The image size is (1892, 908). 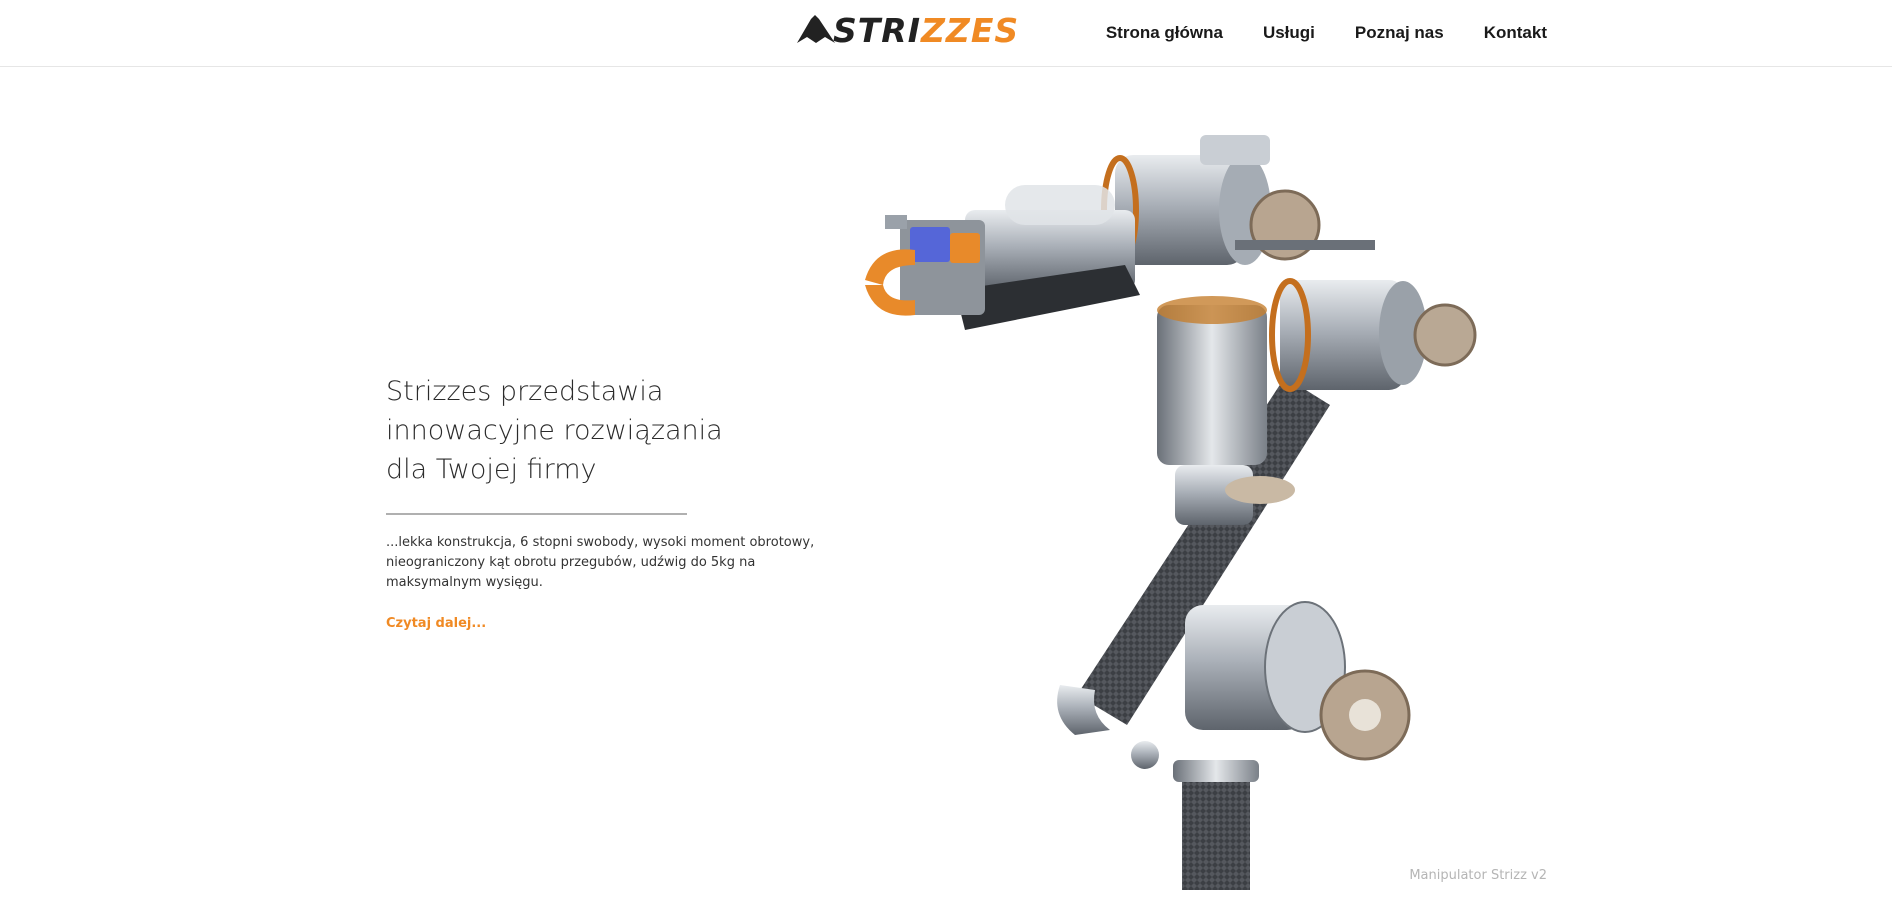 What do you see at coordinates (525, 391) in the screenshot?
I see `hero-title-line-1: Strizzes przedstawia` at bounding box center [525, 391].